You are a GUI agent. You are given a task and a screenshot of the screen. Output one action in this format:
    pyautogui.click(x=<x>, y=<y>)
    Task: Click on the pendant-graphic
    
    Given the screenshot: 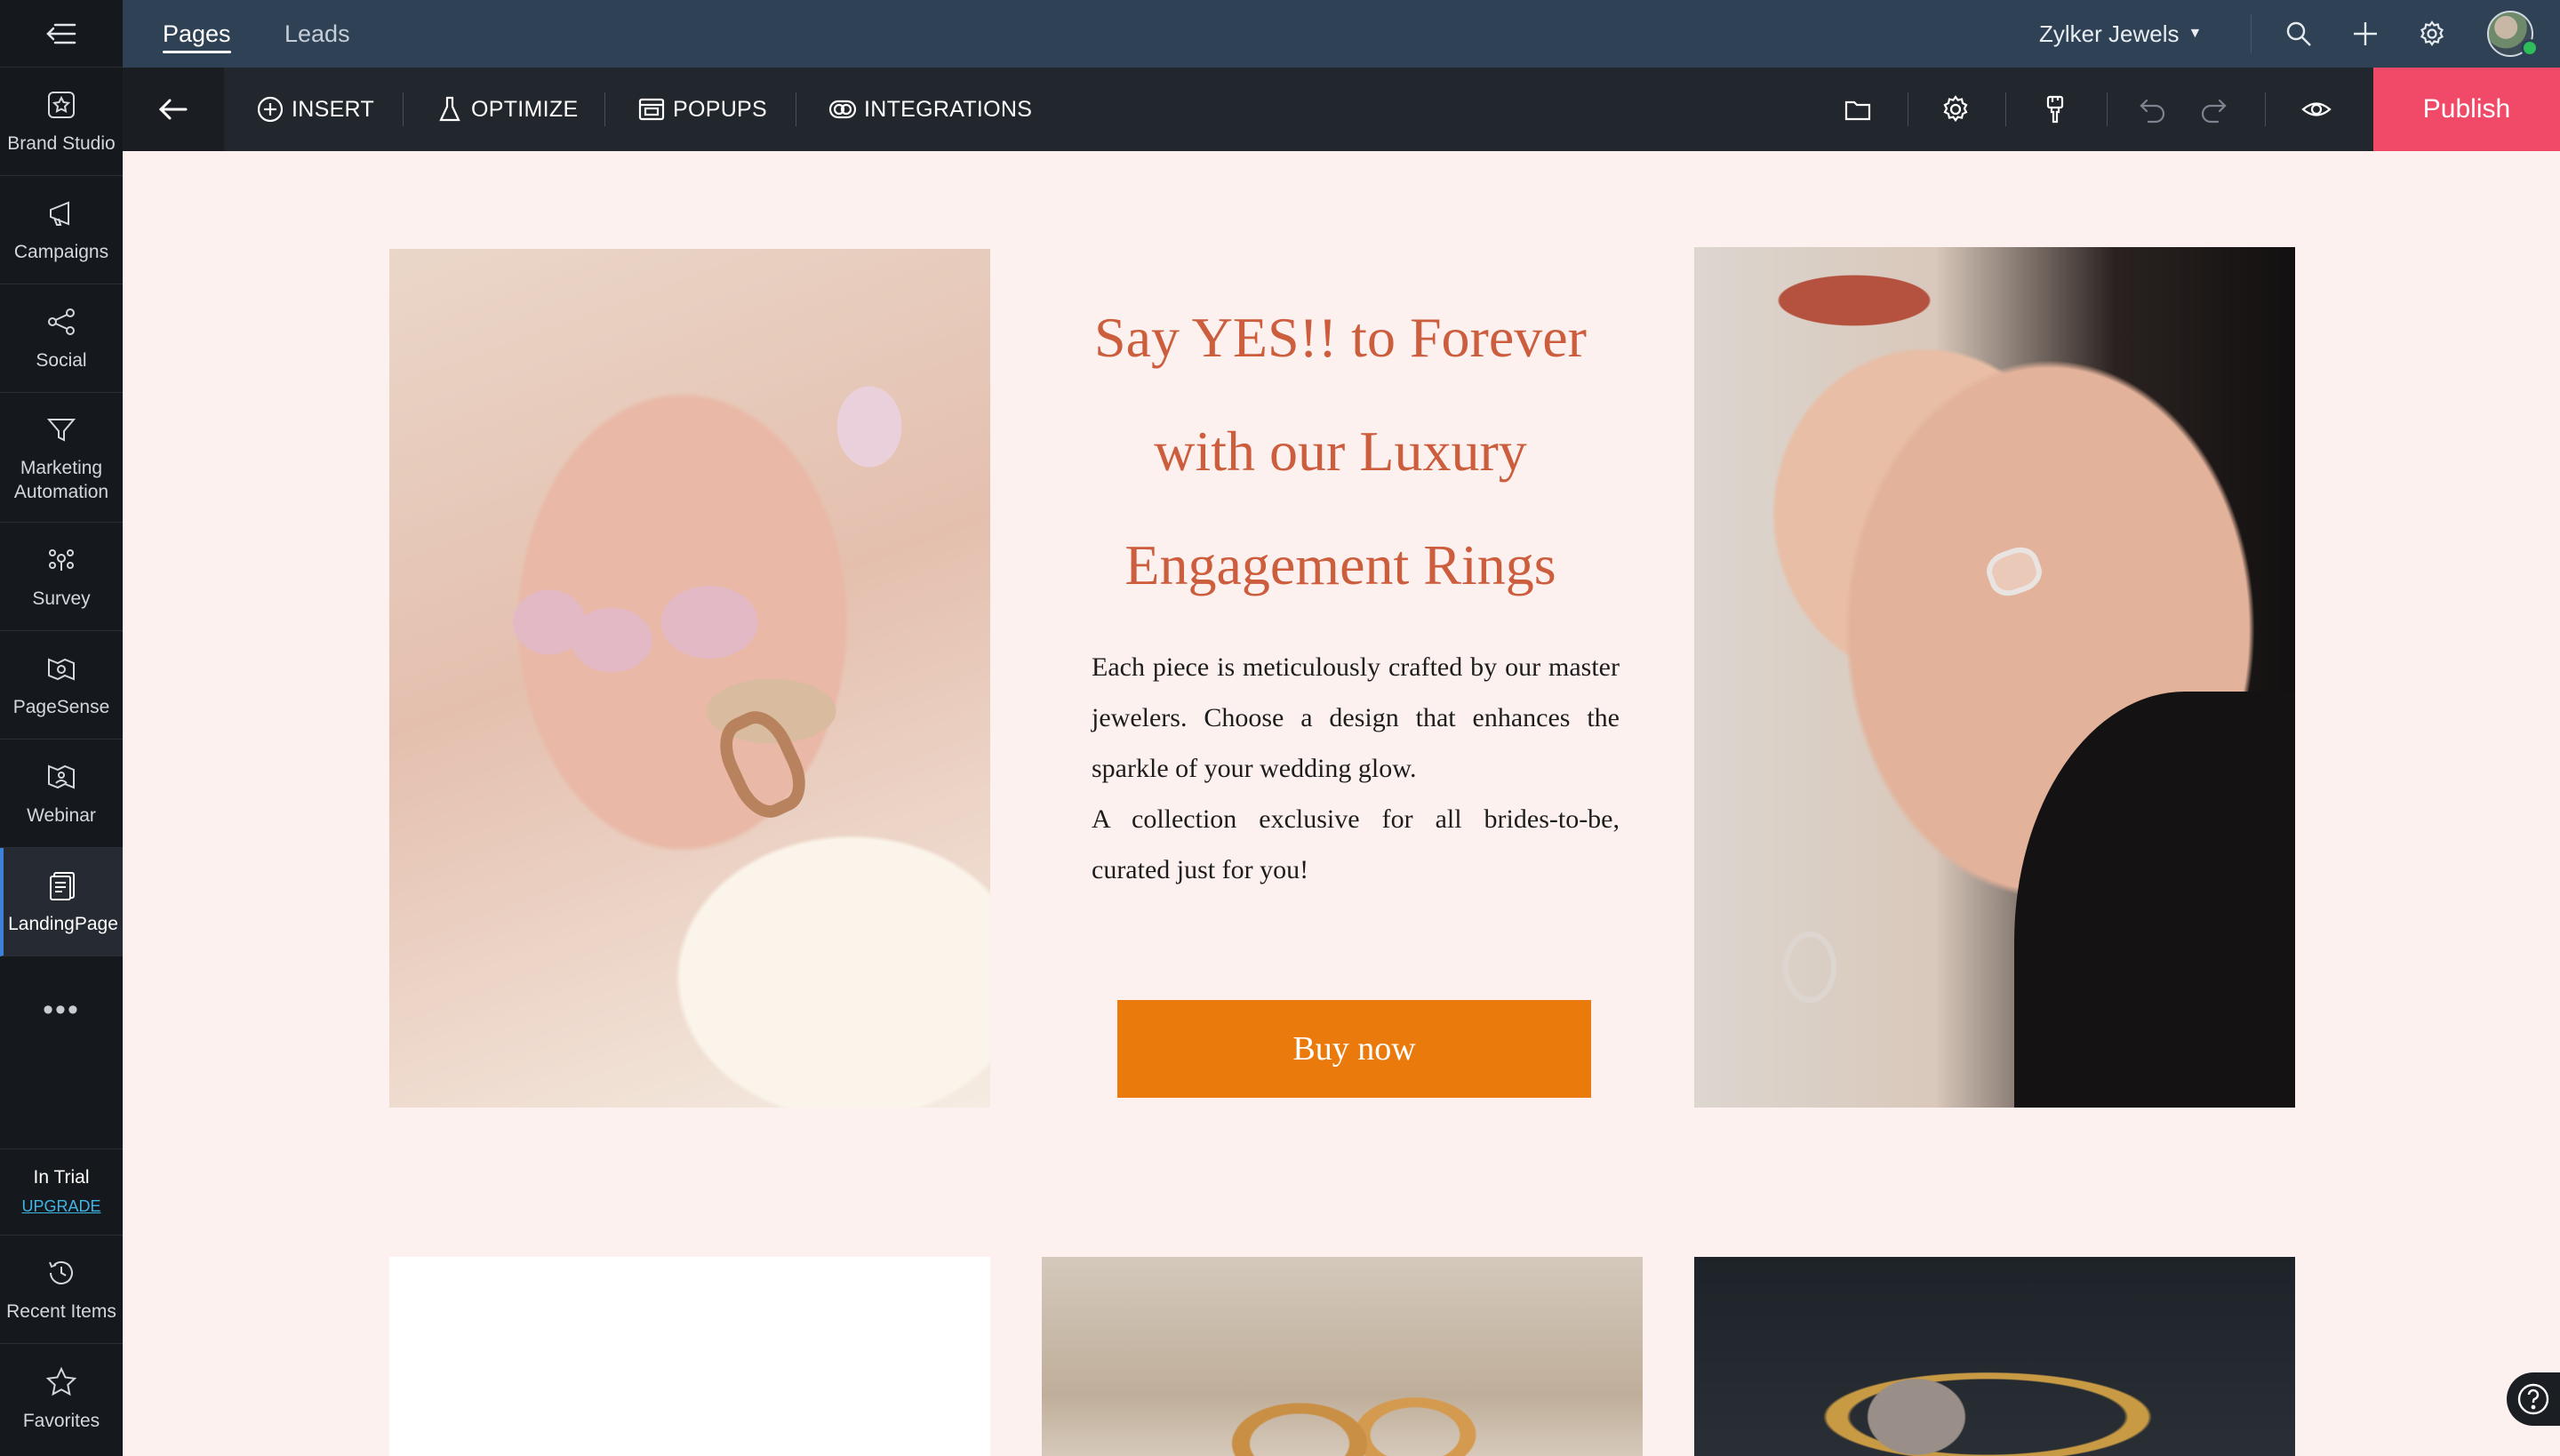 What is the action you would take?
    pyautogui.click(x=1809, y=967)
    